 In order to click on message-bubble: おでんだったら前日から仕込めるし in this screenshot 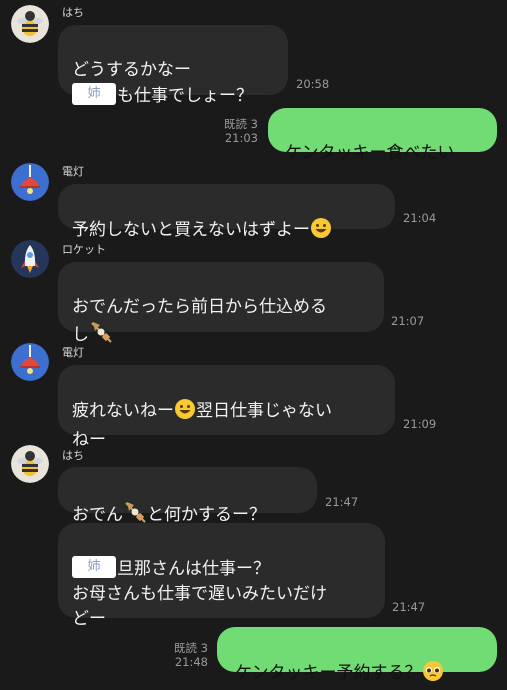, I will do `click(221, 303)`.